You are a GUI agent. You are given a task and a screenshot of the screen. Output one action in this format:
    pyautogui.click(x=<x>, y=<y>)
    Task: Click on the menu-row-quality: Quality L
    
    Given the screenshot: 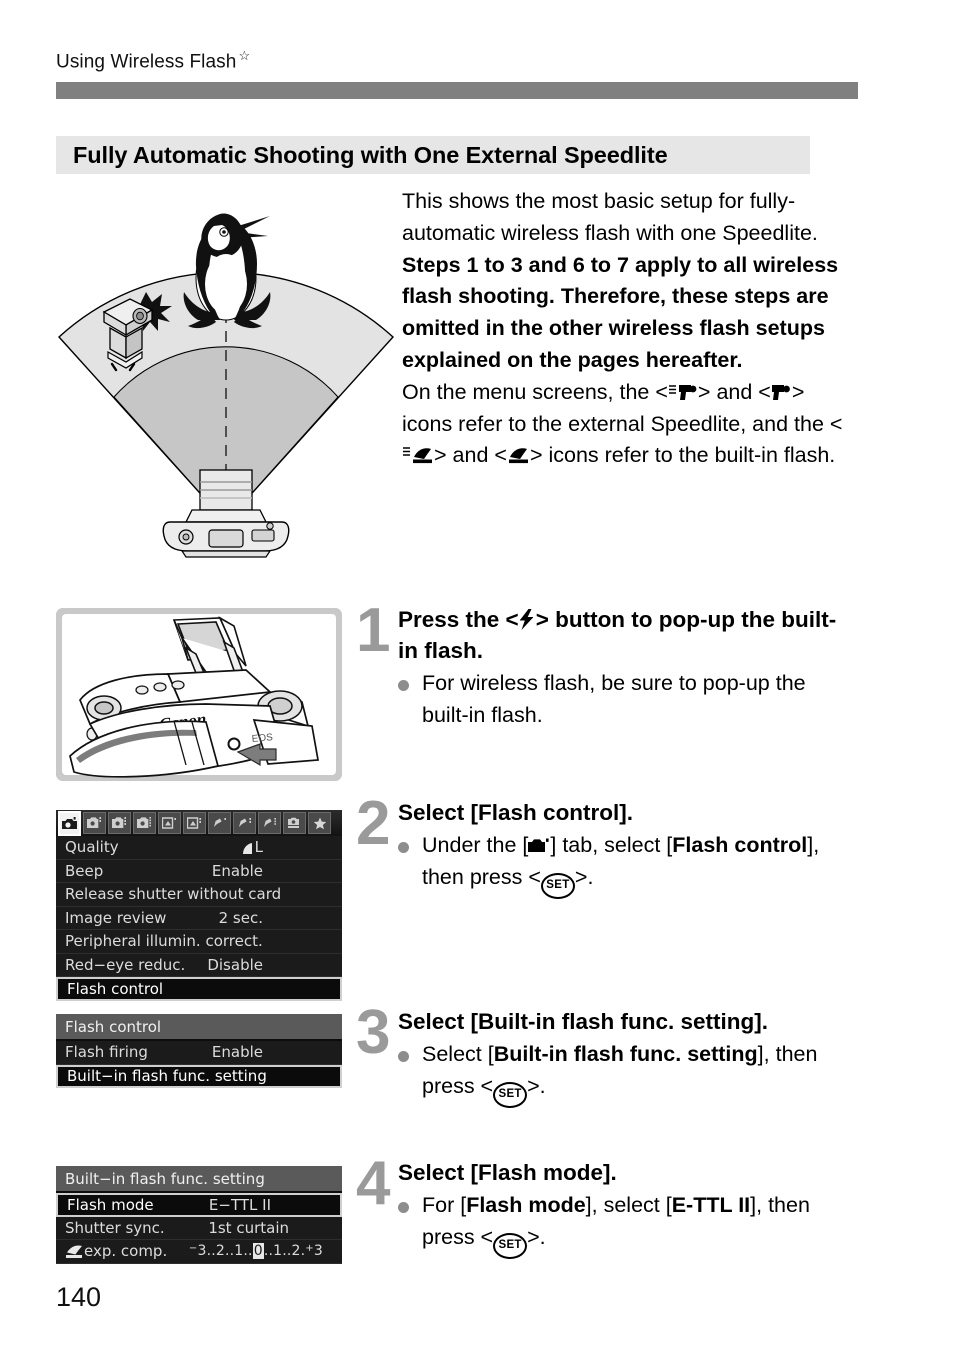 What is the action you would take?
    pyautogui.click(x=199, y=848)
    